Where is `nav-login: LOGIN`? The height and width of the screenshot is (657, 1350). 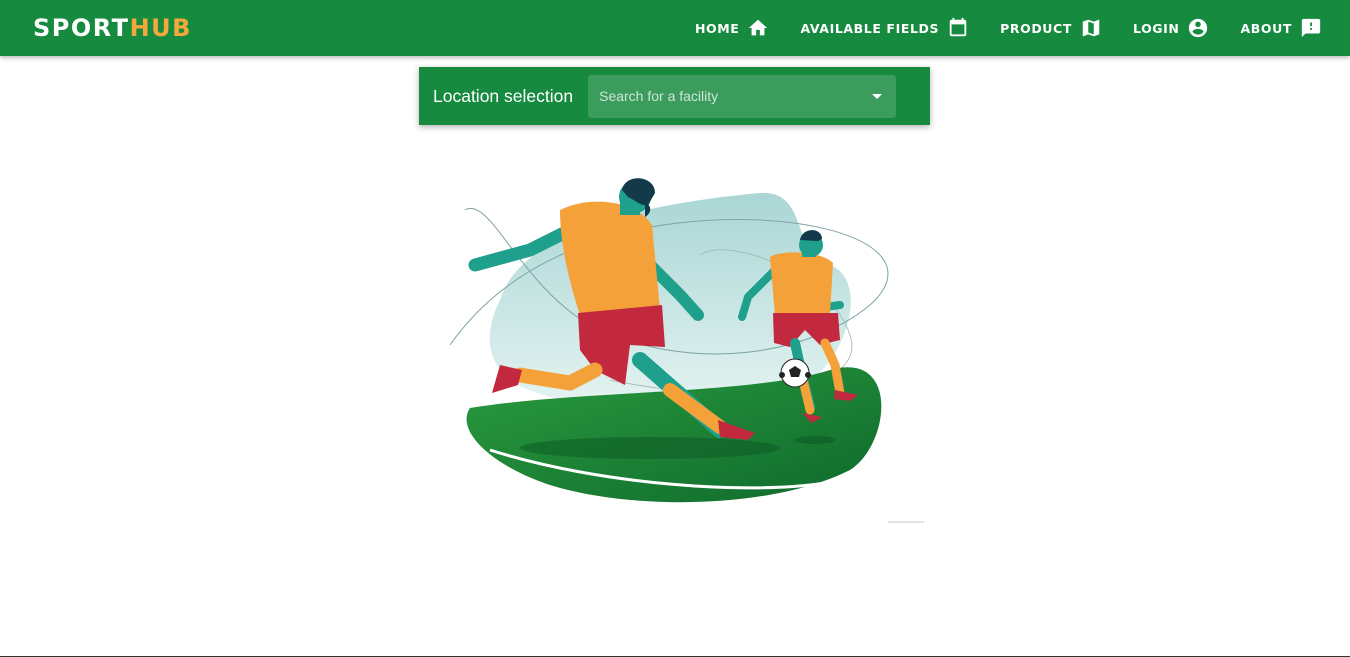 nav-login: LOGIN is located at coordinates (1171, 28).